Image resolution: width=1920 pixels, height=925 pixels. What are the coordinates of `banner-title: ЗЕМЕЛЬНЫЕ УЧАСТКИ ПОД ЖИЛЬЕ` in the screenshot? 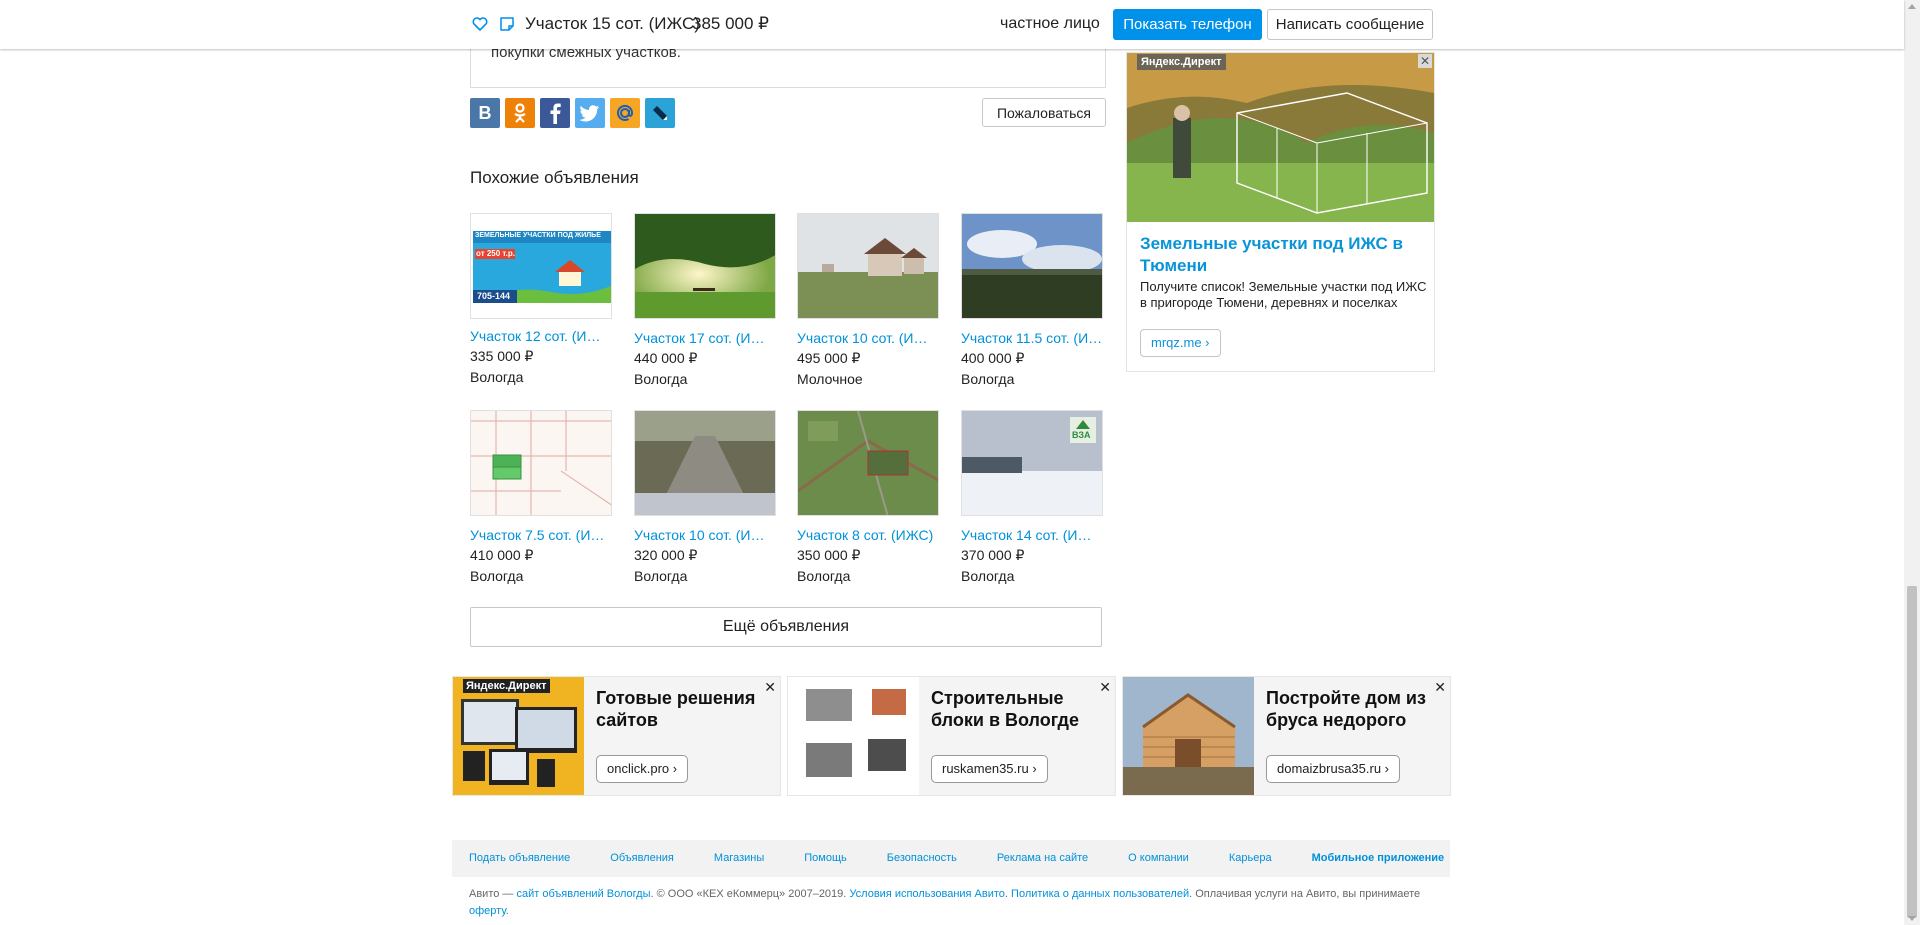 It's located at (538, 235).